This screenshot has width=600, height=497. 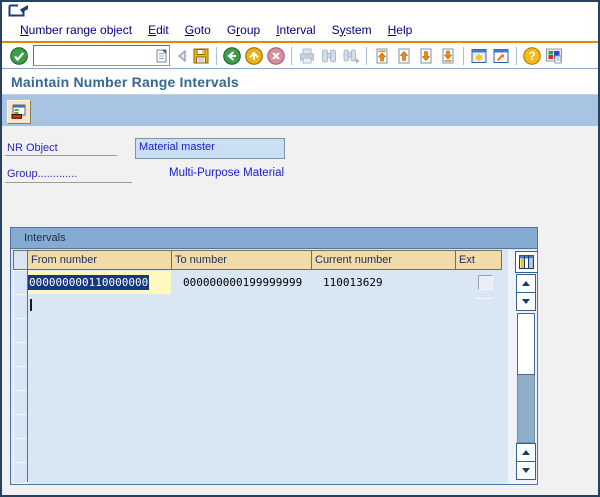 What do you see at coordinates (526, 344) in the screenshot?
I see `scrollbar-thumb` at bounding box center [526, 344].